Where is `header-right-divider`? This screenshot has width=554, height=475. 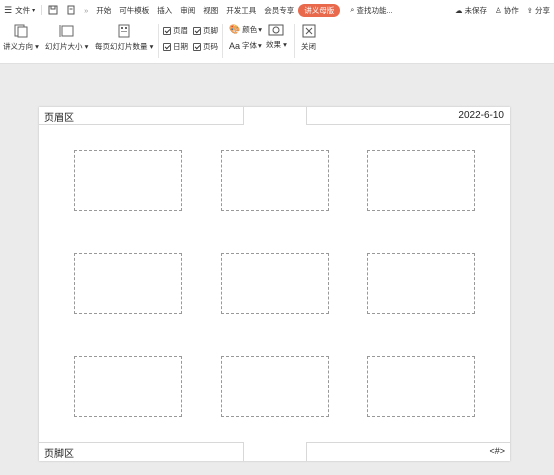
header-right-divider is located at coordinates (306, 116).